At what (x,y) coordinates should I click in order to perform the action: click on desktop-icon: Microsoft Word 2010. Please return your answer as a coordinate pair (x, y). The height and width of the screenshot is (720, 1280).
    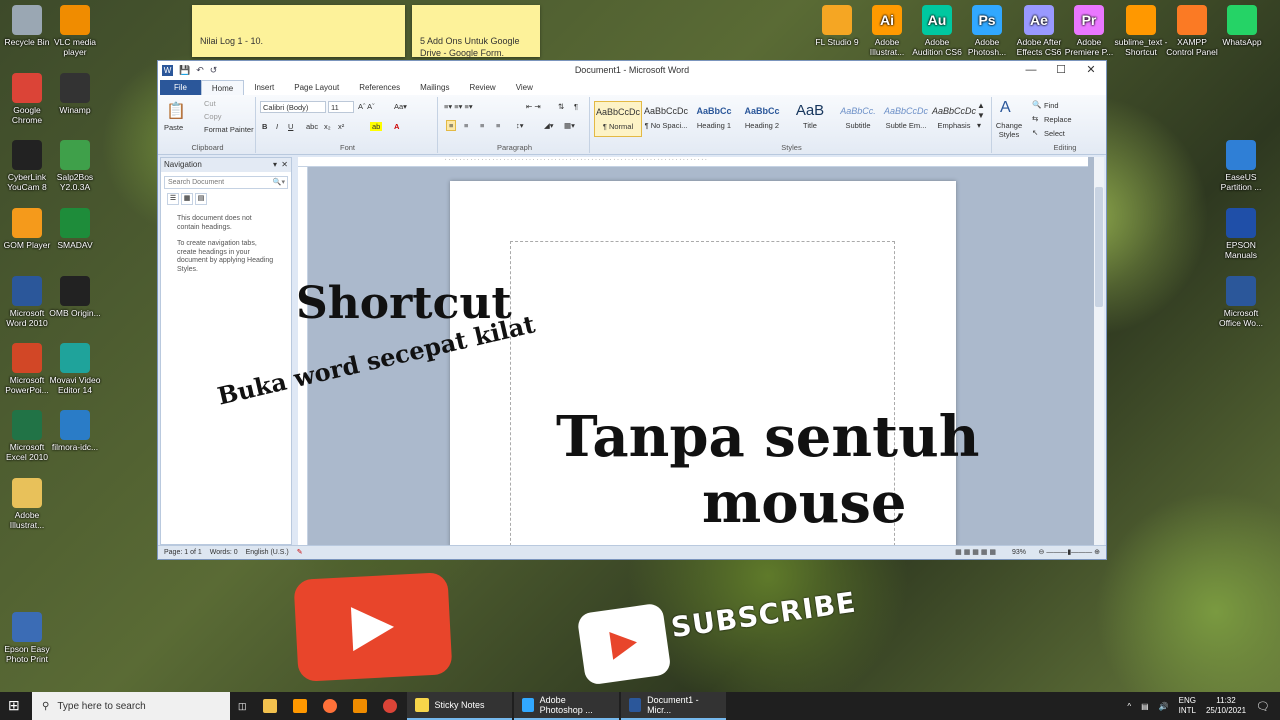
    Looking at the image, I should click on (27, 302).